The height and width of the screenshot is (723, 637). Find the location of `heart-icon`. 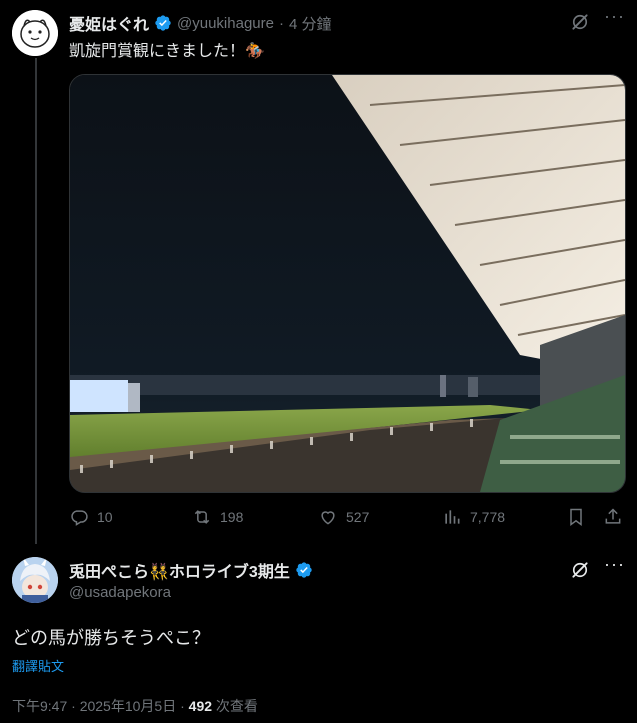

heart-icon is located at coordinates (328, 518).